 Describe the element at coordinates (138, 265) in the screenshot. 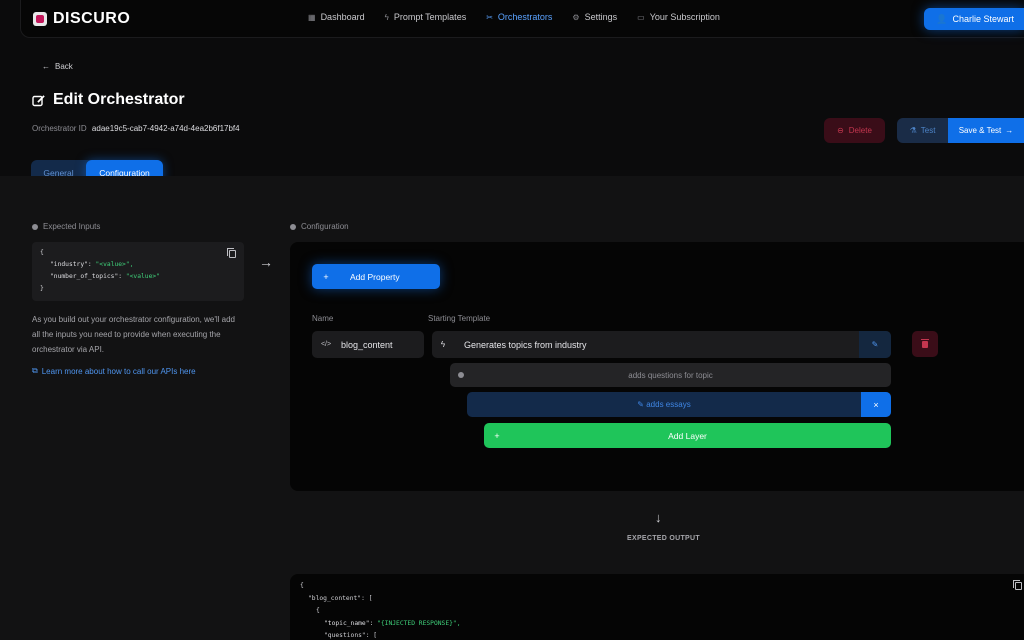

I see `code-line: "industry": "<value>",` at that location.